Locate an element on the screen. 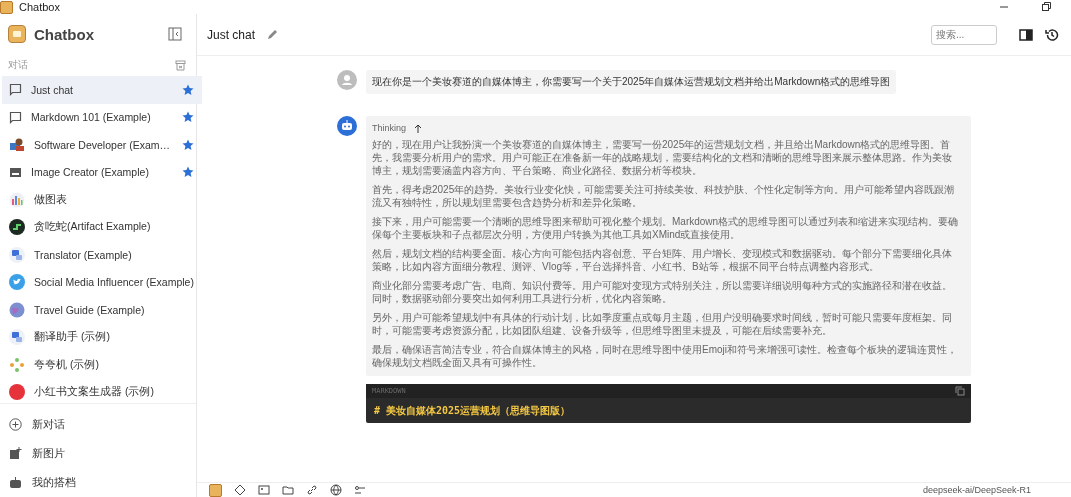 This screenshot has width=1071, height=497. conversation-item: Travel Guide (Example) is located at coordinates (102, 310).